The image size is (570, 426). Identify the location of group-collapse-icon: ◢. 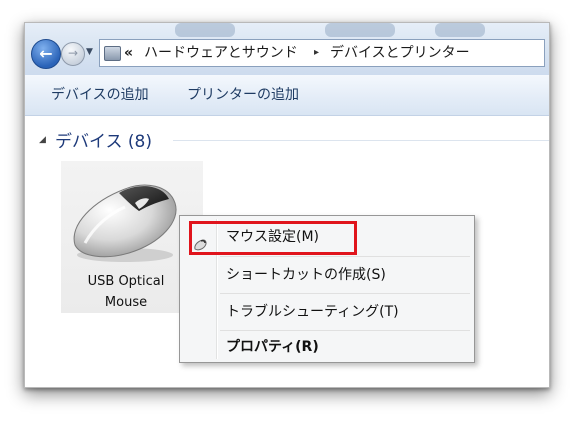
(42, 140).